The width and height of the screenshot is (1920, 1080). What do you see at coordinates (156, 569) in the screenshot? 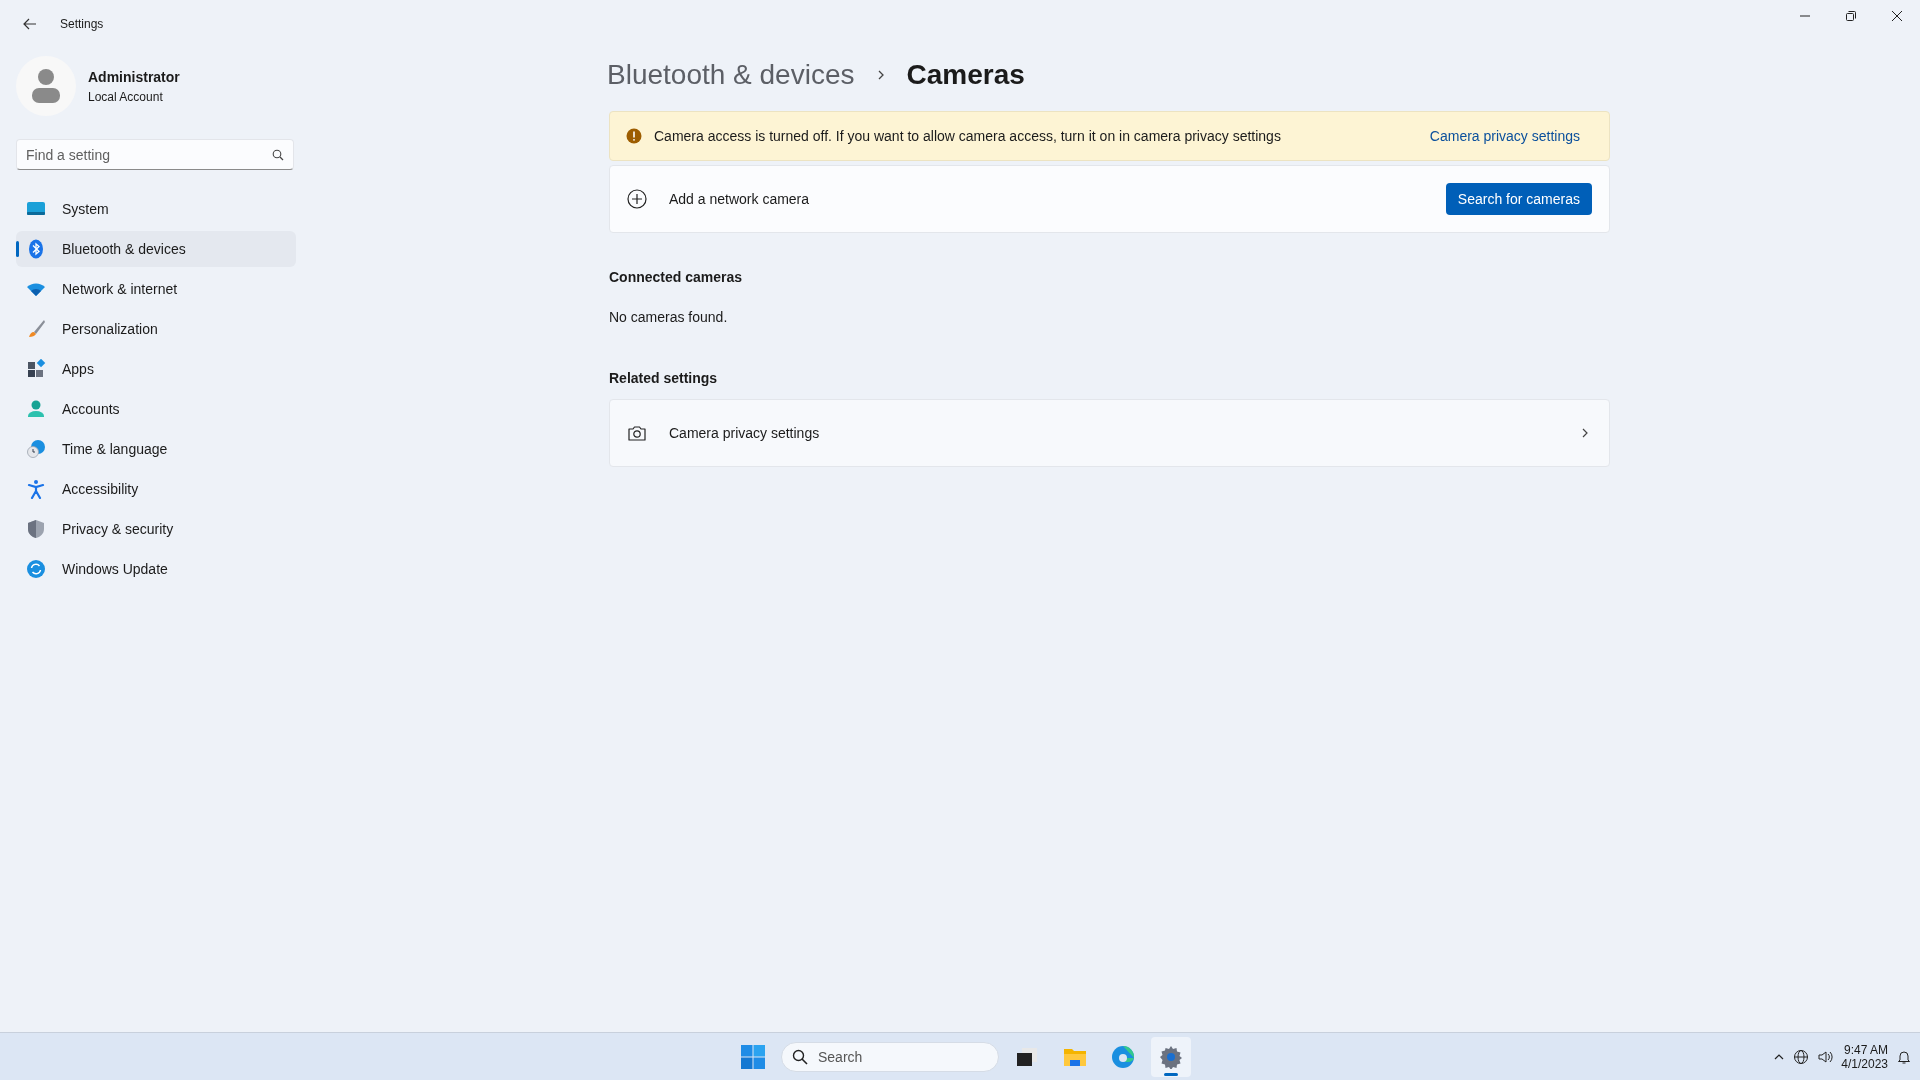
I see `nav-item: Windows Update` at bounding box center [156, 569].